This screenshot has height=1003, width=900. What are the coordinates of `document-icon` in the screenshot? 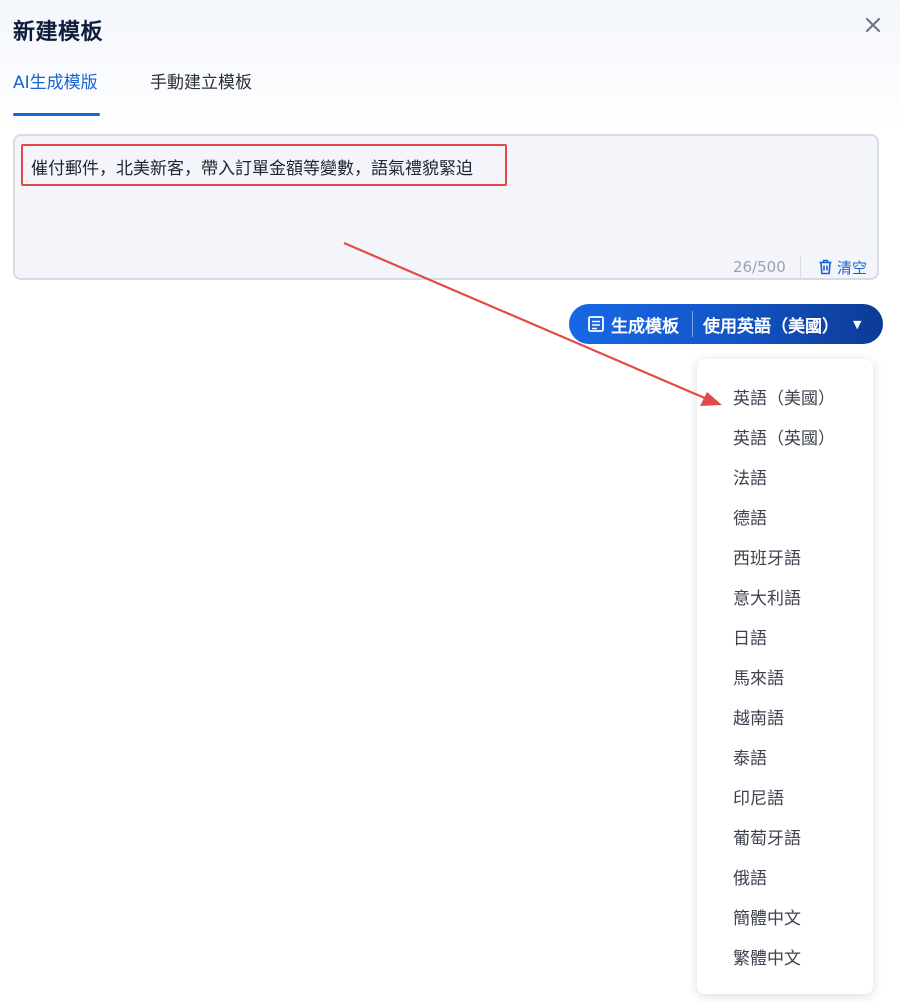 It's located at (596, 324).